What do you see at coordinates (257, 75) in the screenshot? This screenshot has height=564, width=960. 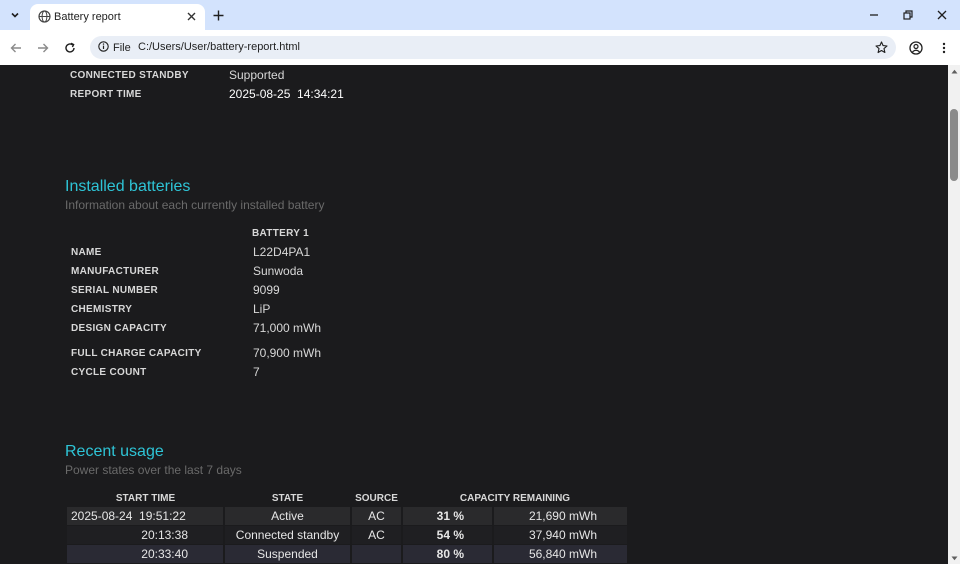 I see `connected-standby-value: Supported` at bounding box center [257, 75].